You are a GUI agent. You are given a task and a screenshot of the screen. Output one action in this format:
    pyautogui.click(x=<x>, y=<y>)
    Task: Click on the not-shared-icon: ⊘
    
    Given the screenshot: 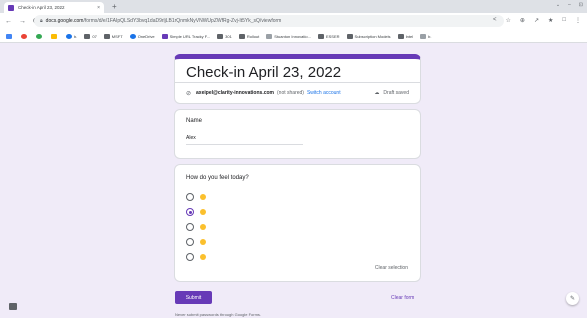 What is the action you would take?
    pyautogui.click(x=189, y=93)
    